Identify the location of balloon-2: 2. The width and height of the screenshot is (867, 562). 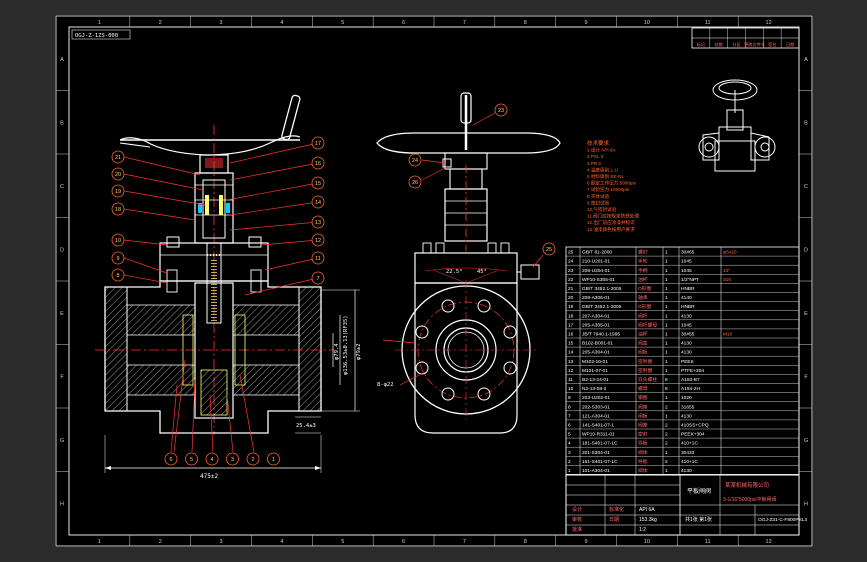
(253, 459).